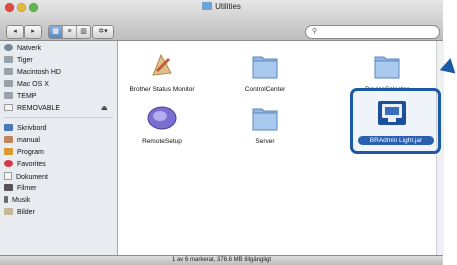 The width and height of the screenshot is (457, 265). What do you see at coordinates (32, 128) in the screenshot?
I see `sidebar-item-label: Skrivbord` at bounding box center [32, 128].